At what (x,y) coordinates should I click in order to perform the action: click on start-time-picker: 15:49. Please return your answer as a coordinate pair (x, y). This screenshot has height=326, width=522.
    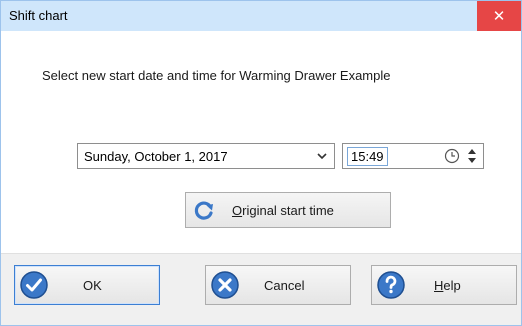
    Looking at the image, I should click on (413, 156).